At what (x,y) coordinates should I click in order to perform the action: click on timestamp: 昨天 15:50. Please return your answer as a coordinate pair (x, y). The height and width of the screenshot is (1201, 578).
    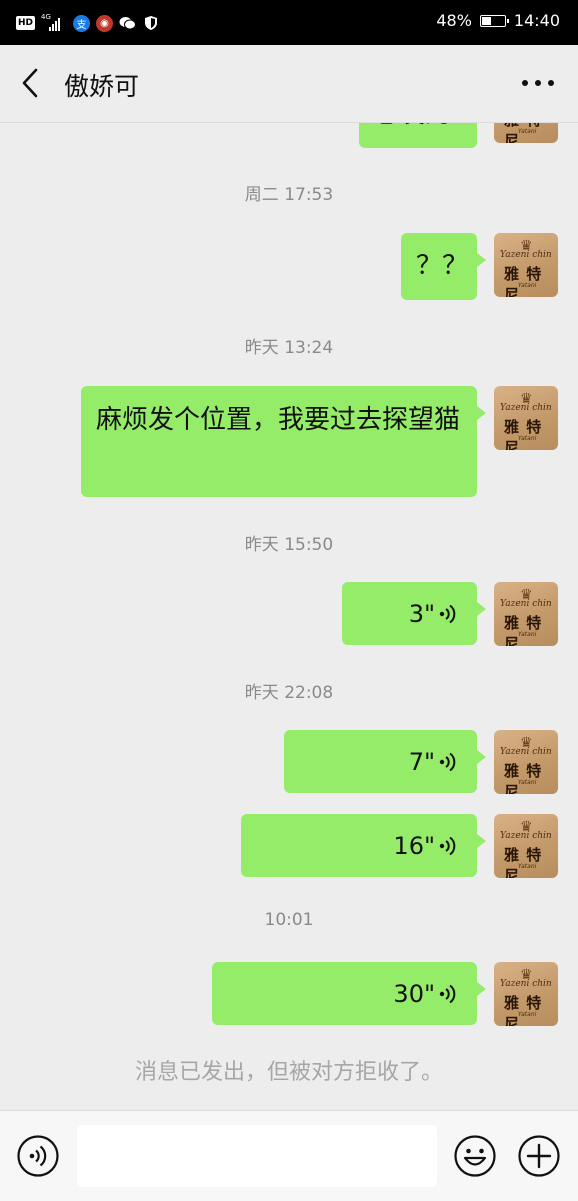
    Looking at the image, I should click on (289, 545).